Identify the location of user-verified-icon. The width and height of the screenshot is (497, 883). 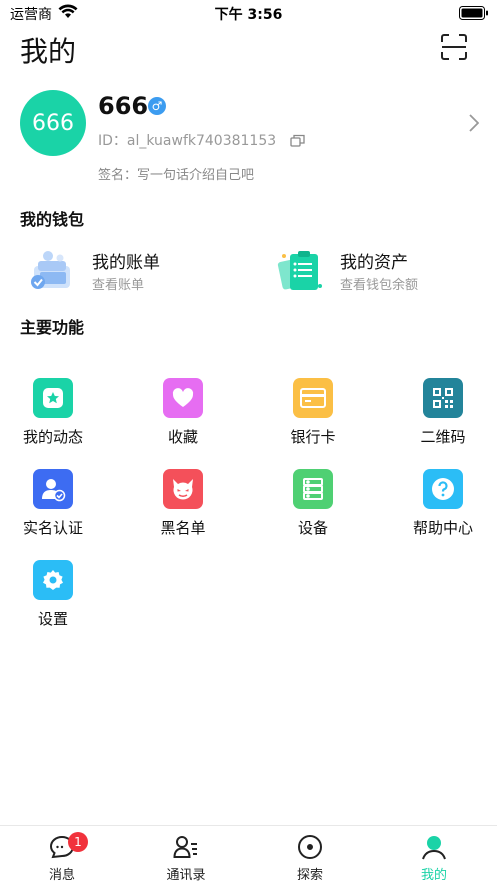
(53, 489).